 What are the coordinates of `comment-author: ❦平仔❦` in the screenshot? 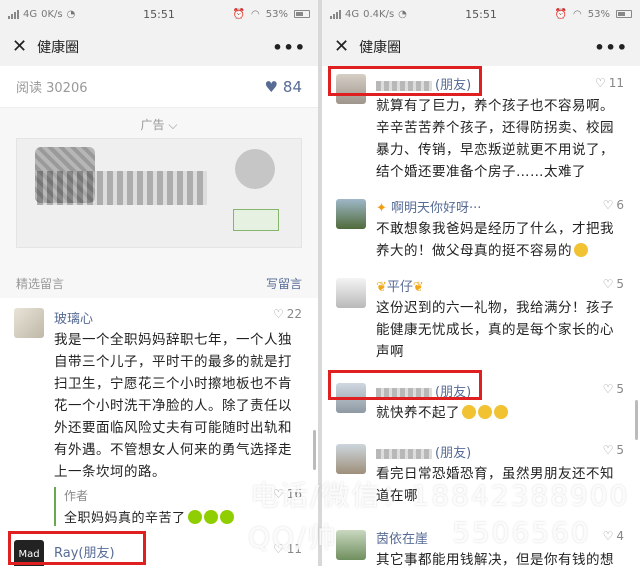 It's located at (501, 285).